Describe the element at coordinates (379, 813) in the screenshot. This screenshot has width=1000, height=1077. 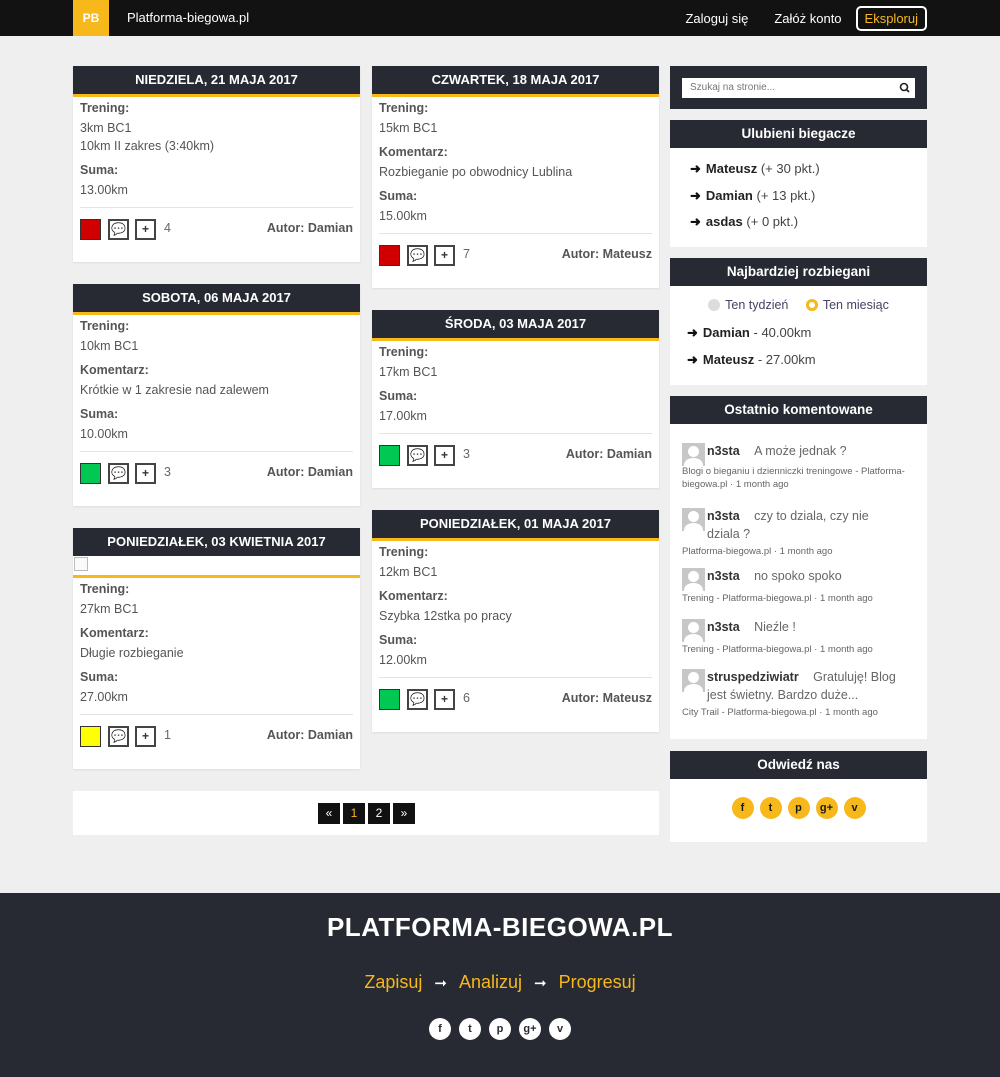
I see `pagination-page: 2` at that location.